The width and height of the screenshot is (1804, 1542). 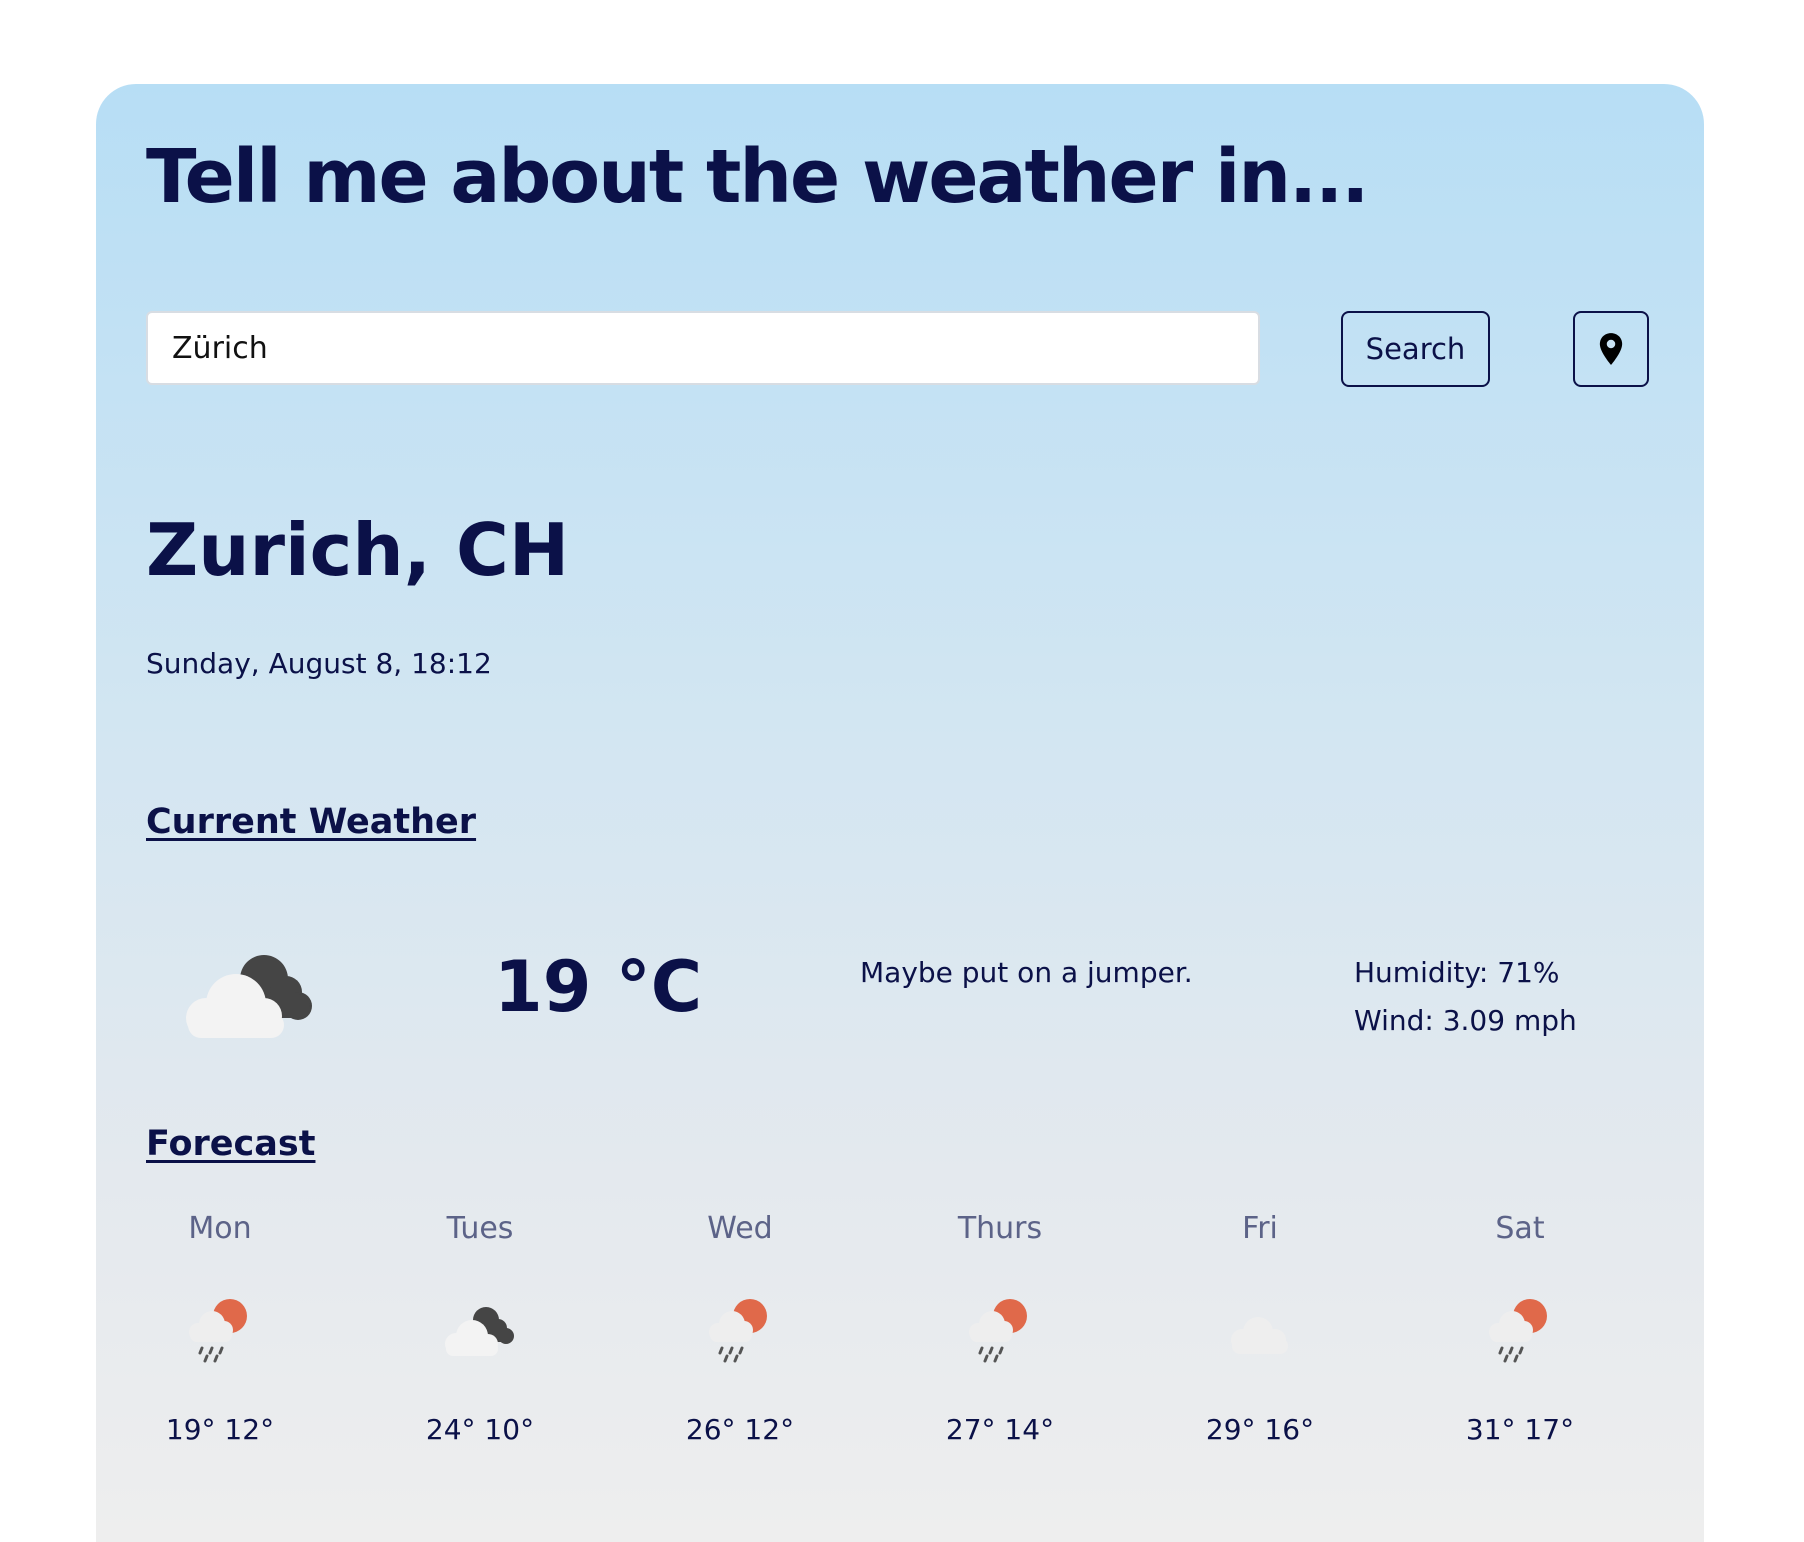 I want to click on forecast-day-name: Fri, so click(x=1260, y=1228).